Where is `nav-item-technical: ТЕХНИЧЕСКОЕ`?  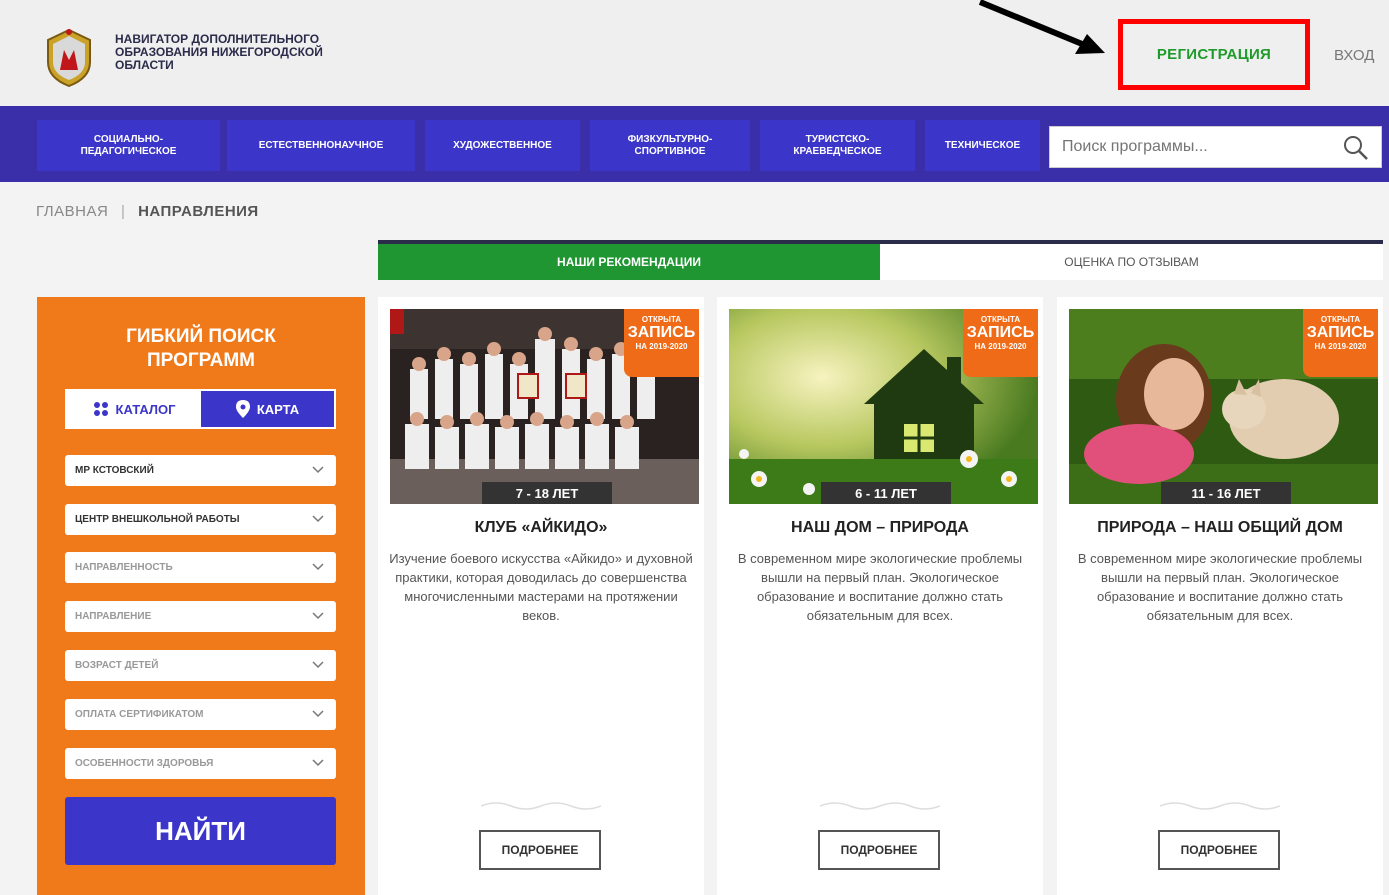
nav-item-technical: ТЕХНИЧЕСКОЕ is located at coordinates (982, 145).